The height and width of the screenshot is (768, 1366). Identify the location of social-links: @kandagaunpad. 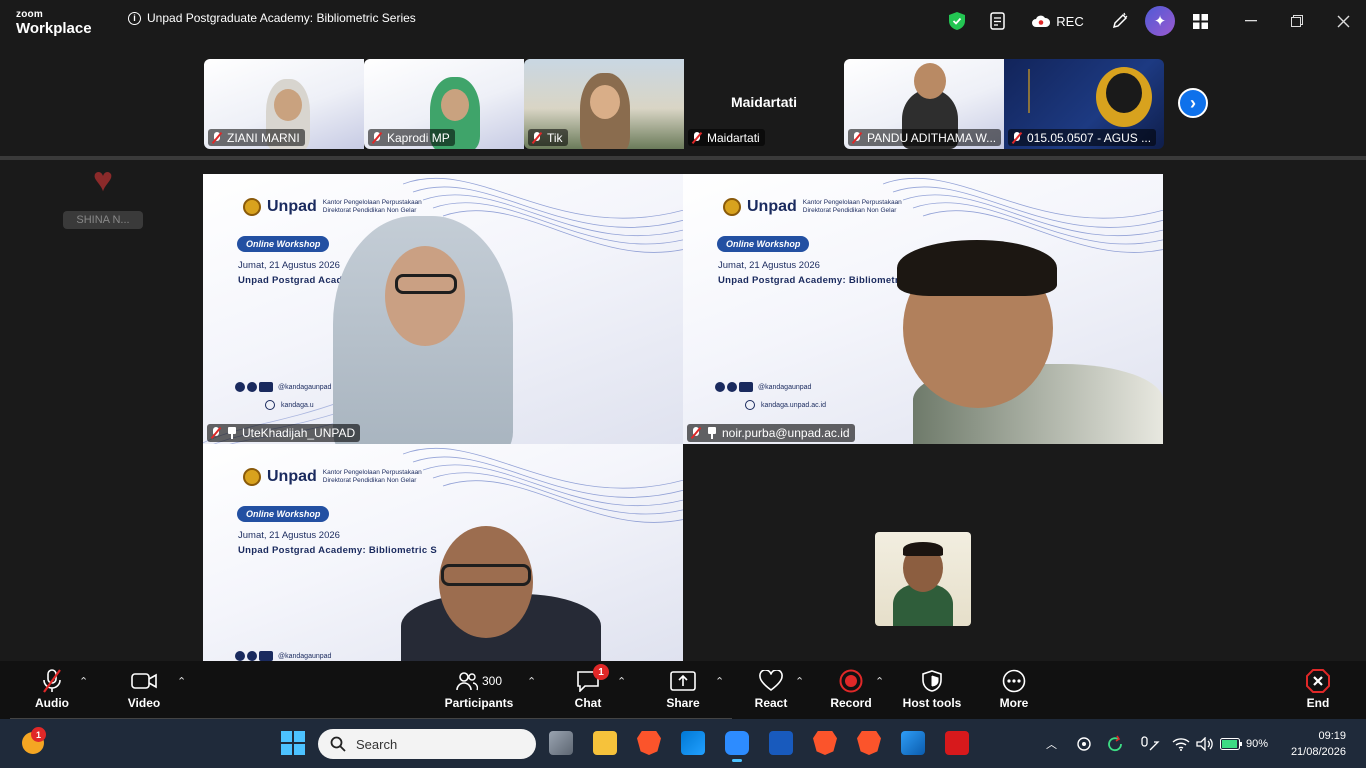
(283, 656).